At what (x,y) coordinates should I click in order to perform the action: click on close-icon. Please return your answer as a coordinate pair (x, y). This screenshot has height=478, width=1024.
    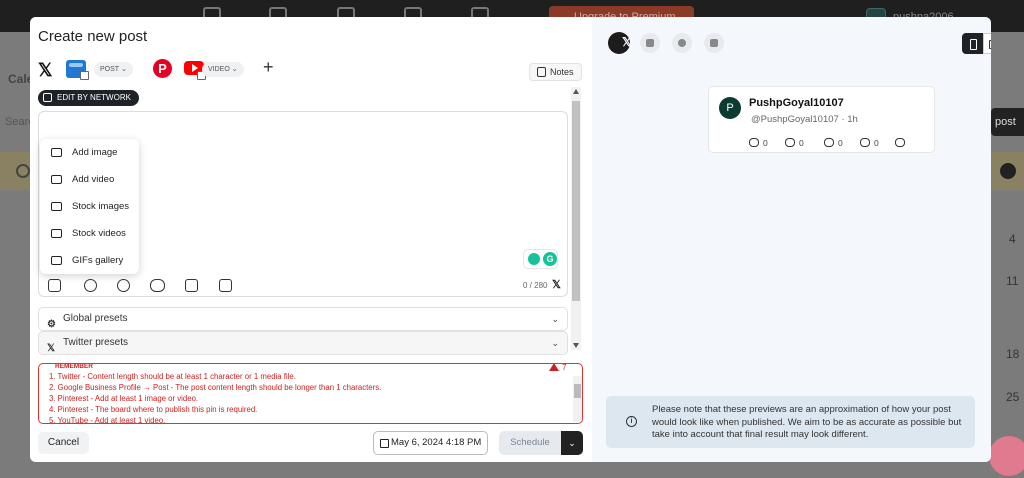
    Looking at the image, I should click on (1008, 171).